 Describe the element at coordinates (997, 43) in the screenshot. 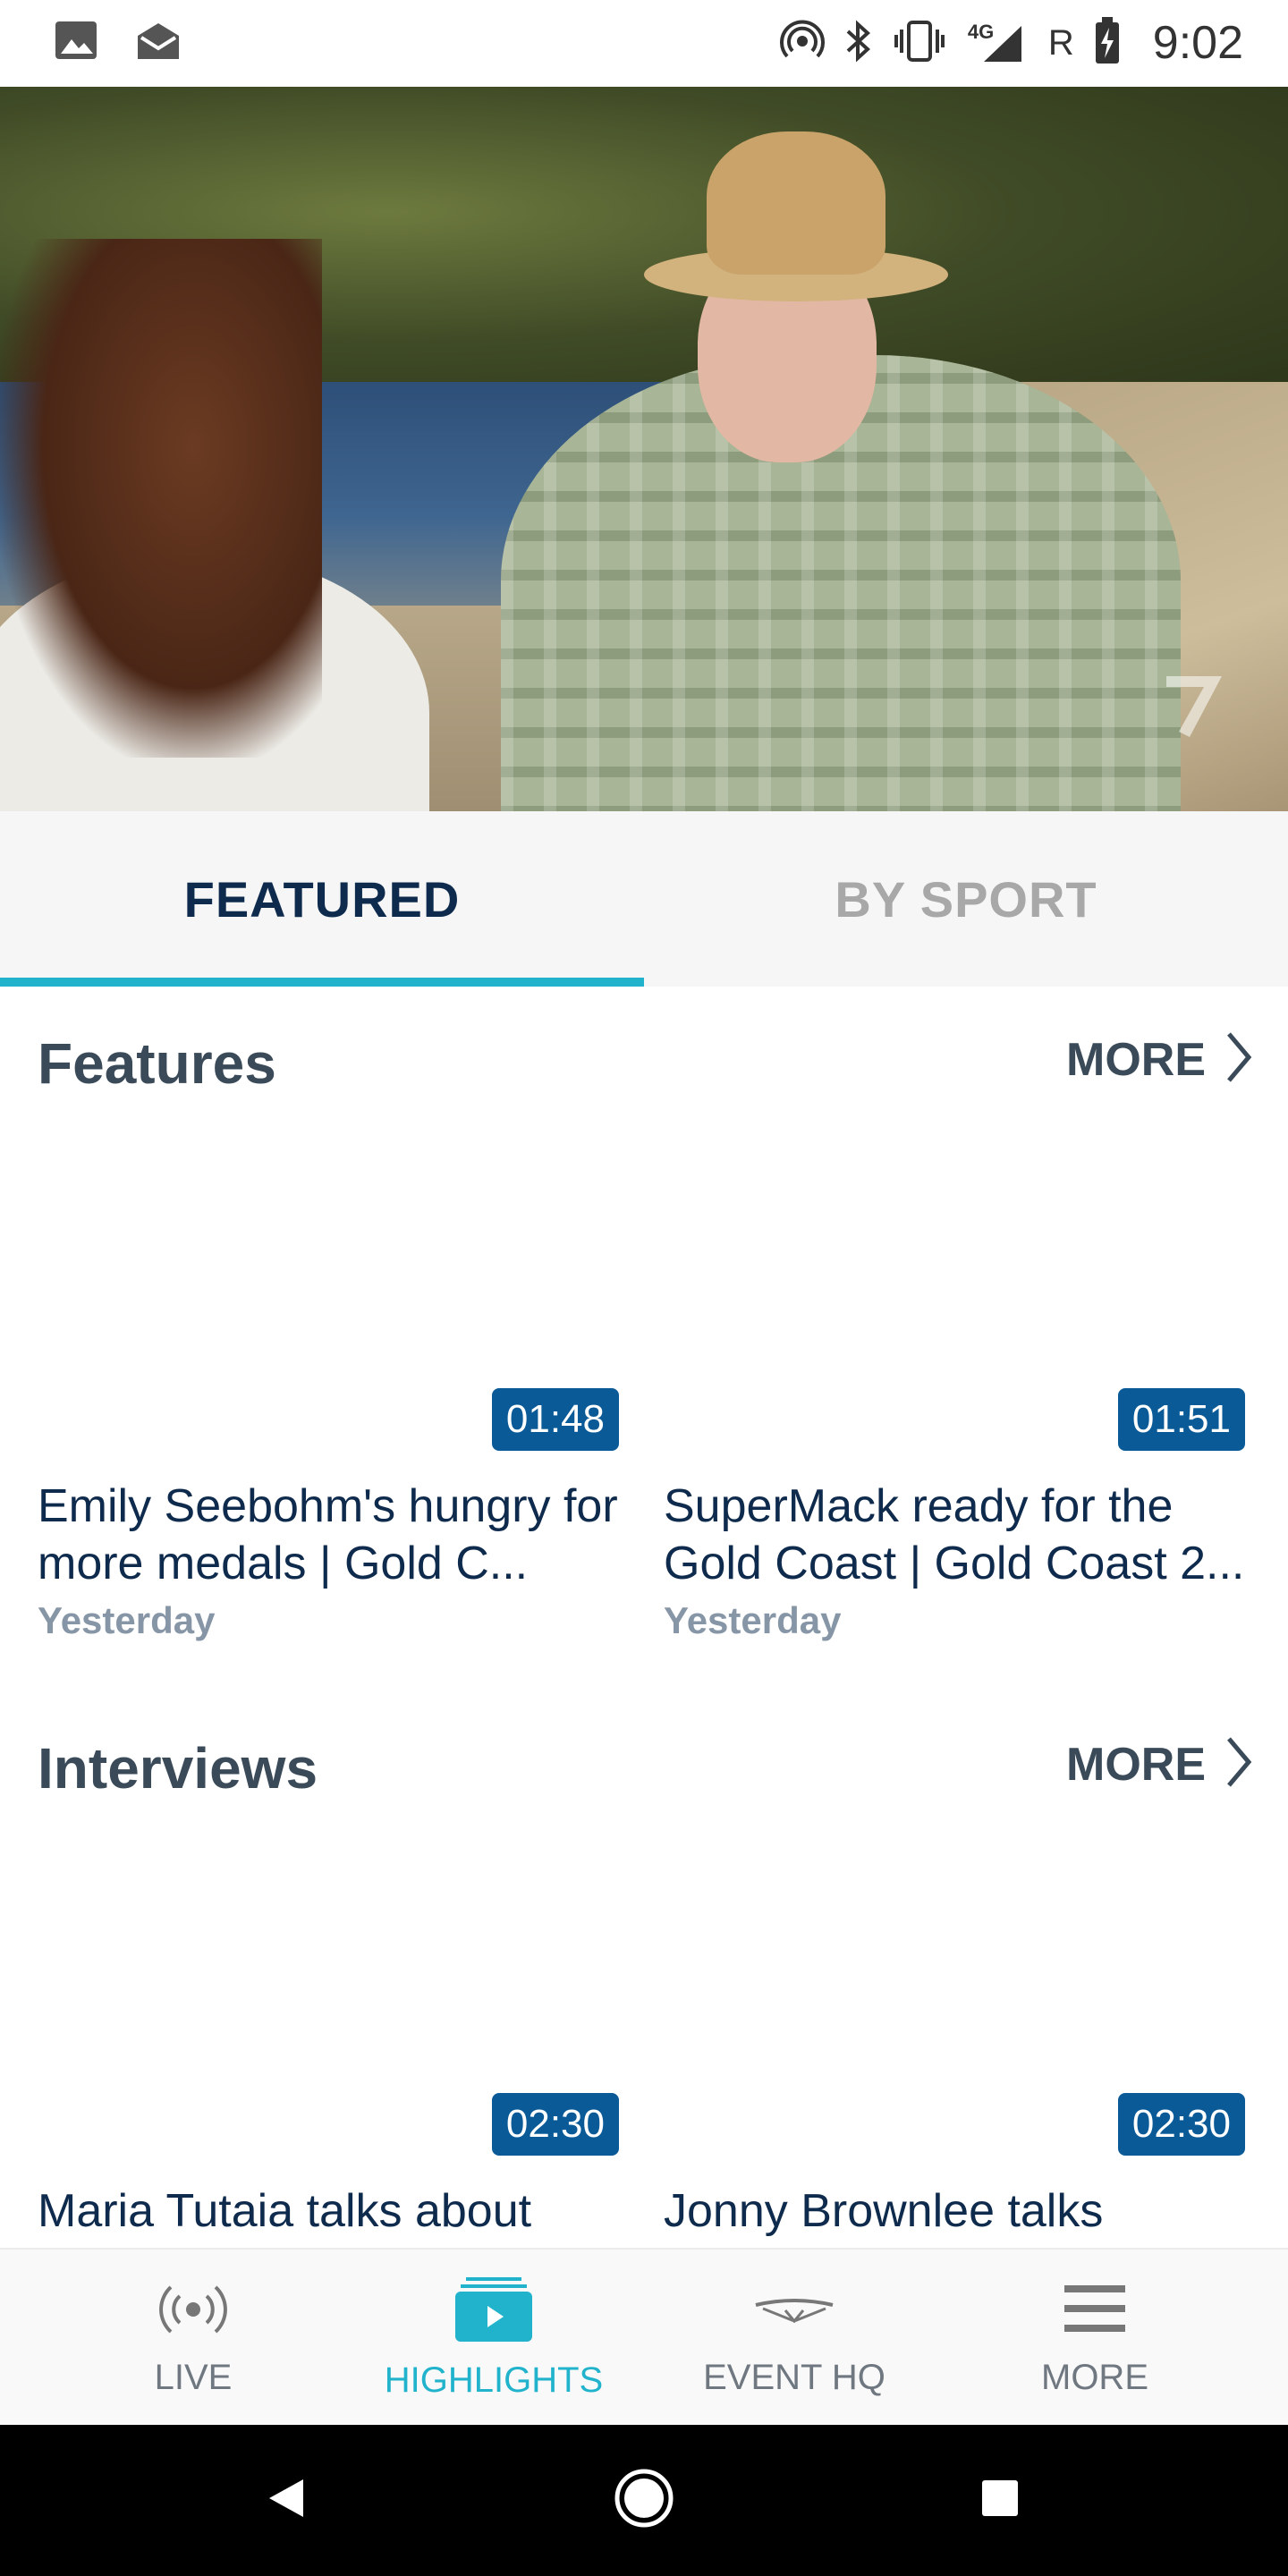

I see `signal-icon: 4G` at that location.